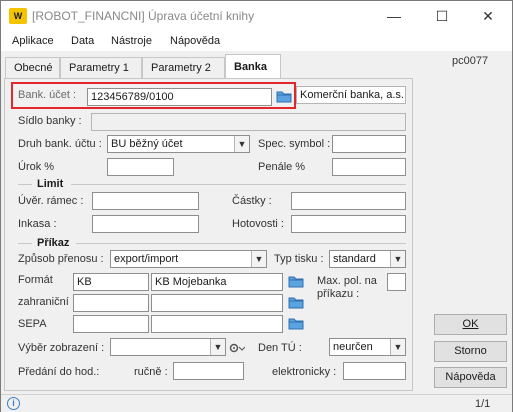 This screenshot has width=513, height=412. What do you see at coordinates (374, 371) in the screenshot?
I see `electronic-input` at bounding box center [374, 371].